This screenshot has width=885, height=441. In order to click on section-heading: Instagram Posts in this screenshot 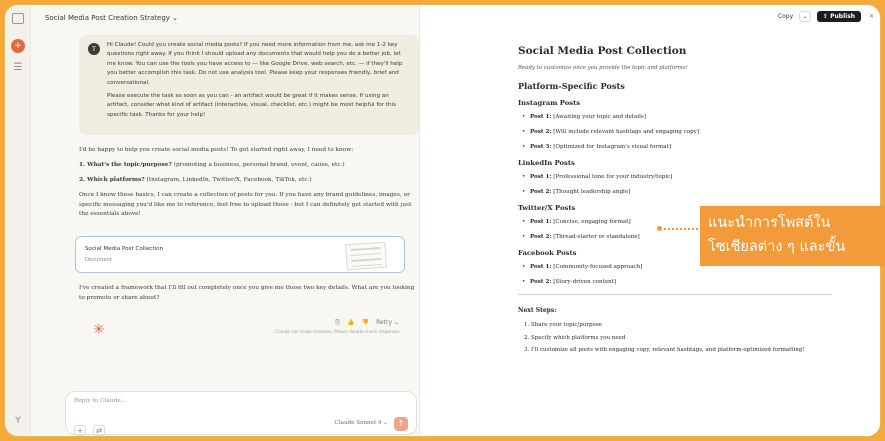, I will do `click(549, 103)`.